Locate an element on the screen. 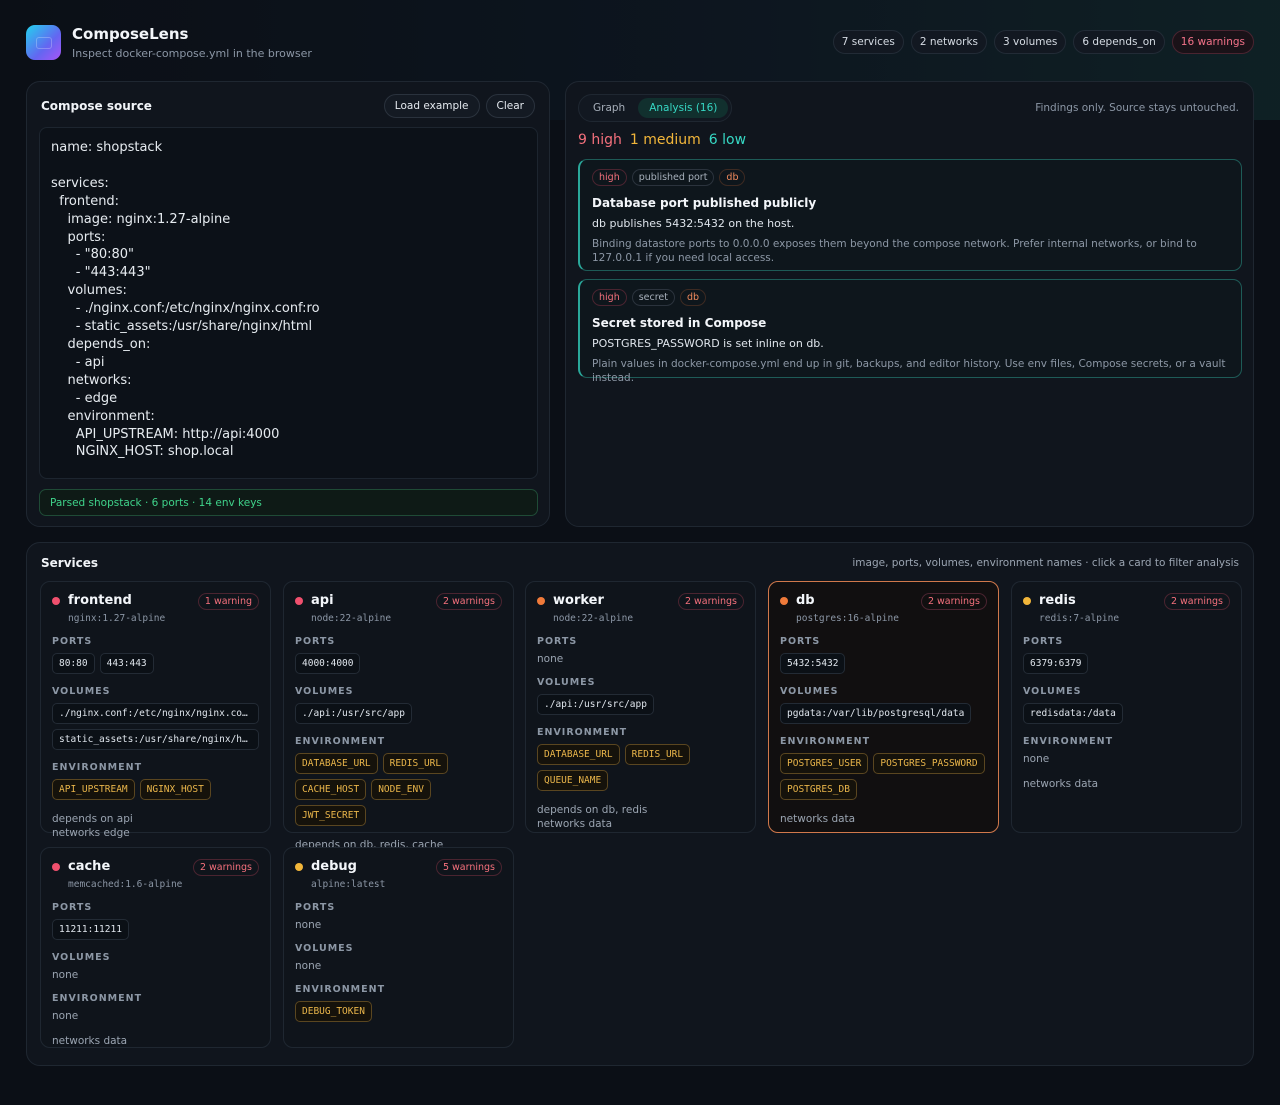 The width and height of the screenshot is (1280, 1105). ports-list: 6379:6379 is located at coordinates (1126, 663).